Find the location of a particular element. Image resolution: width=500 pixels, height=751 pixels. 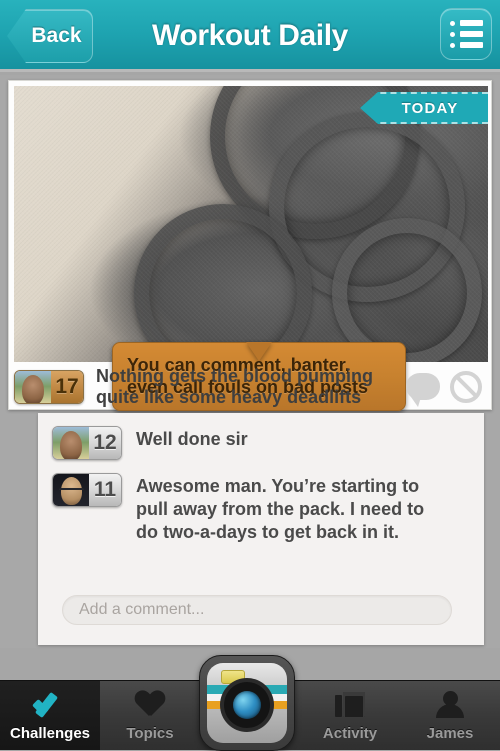

person-icon is located at coordinates (450, 705).